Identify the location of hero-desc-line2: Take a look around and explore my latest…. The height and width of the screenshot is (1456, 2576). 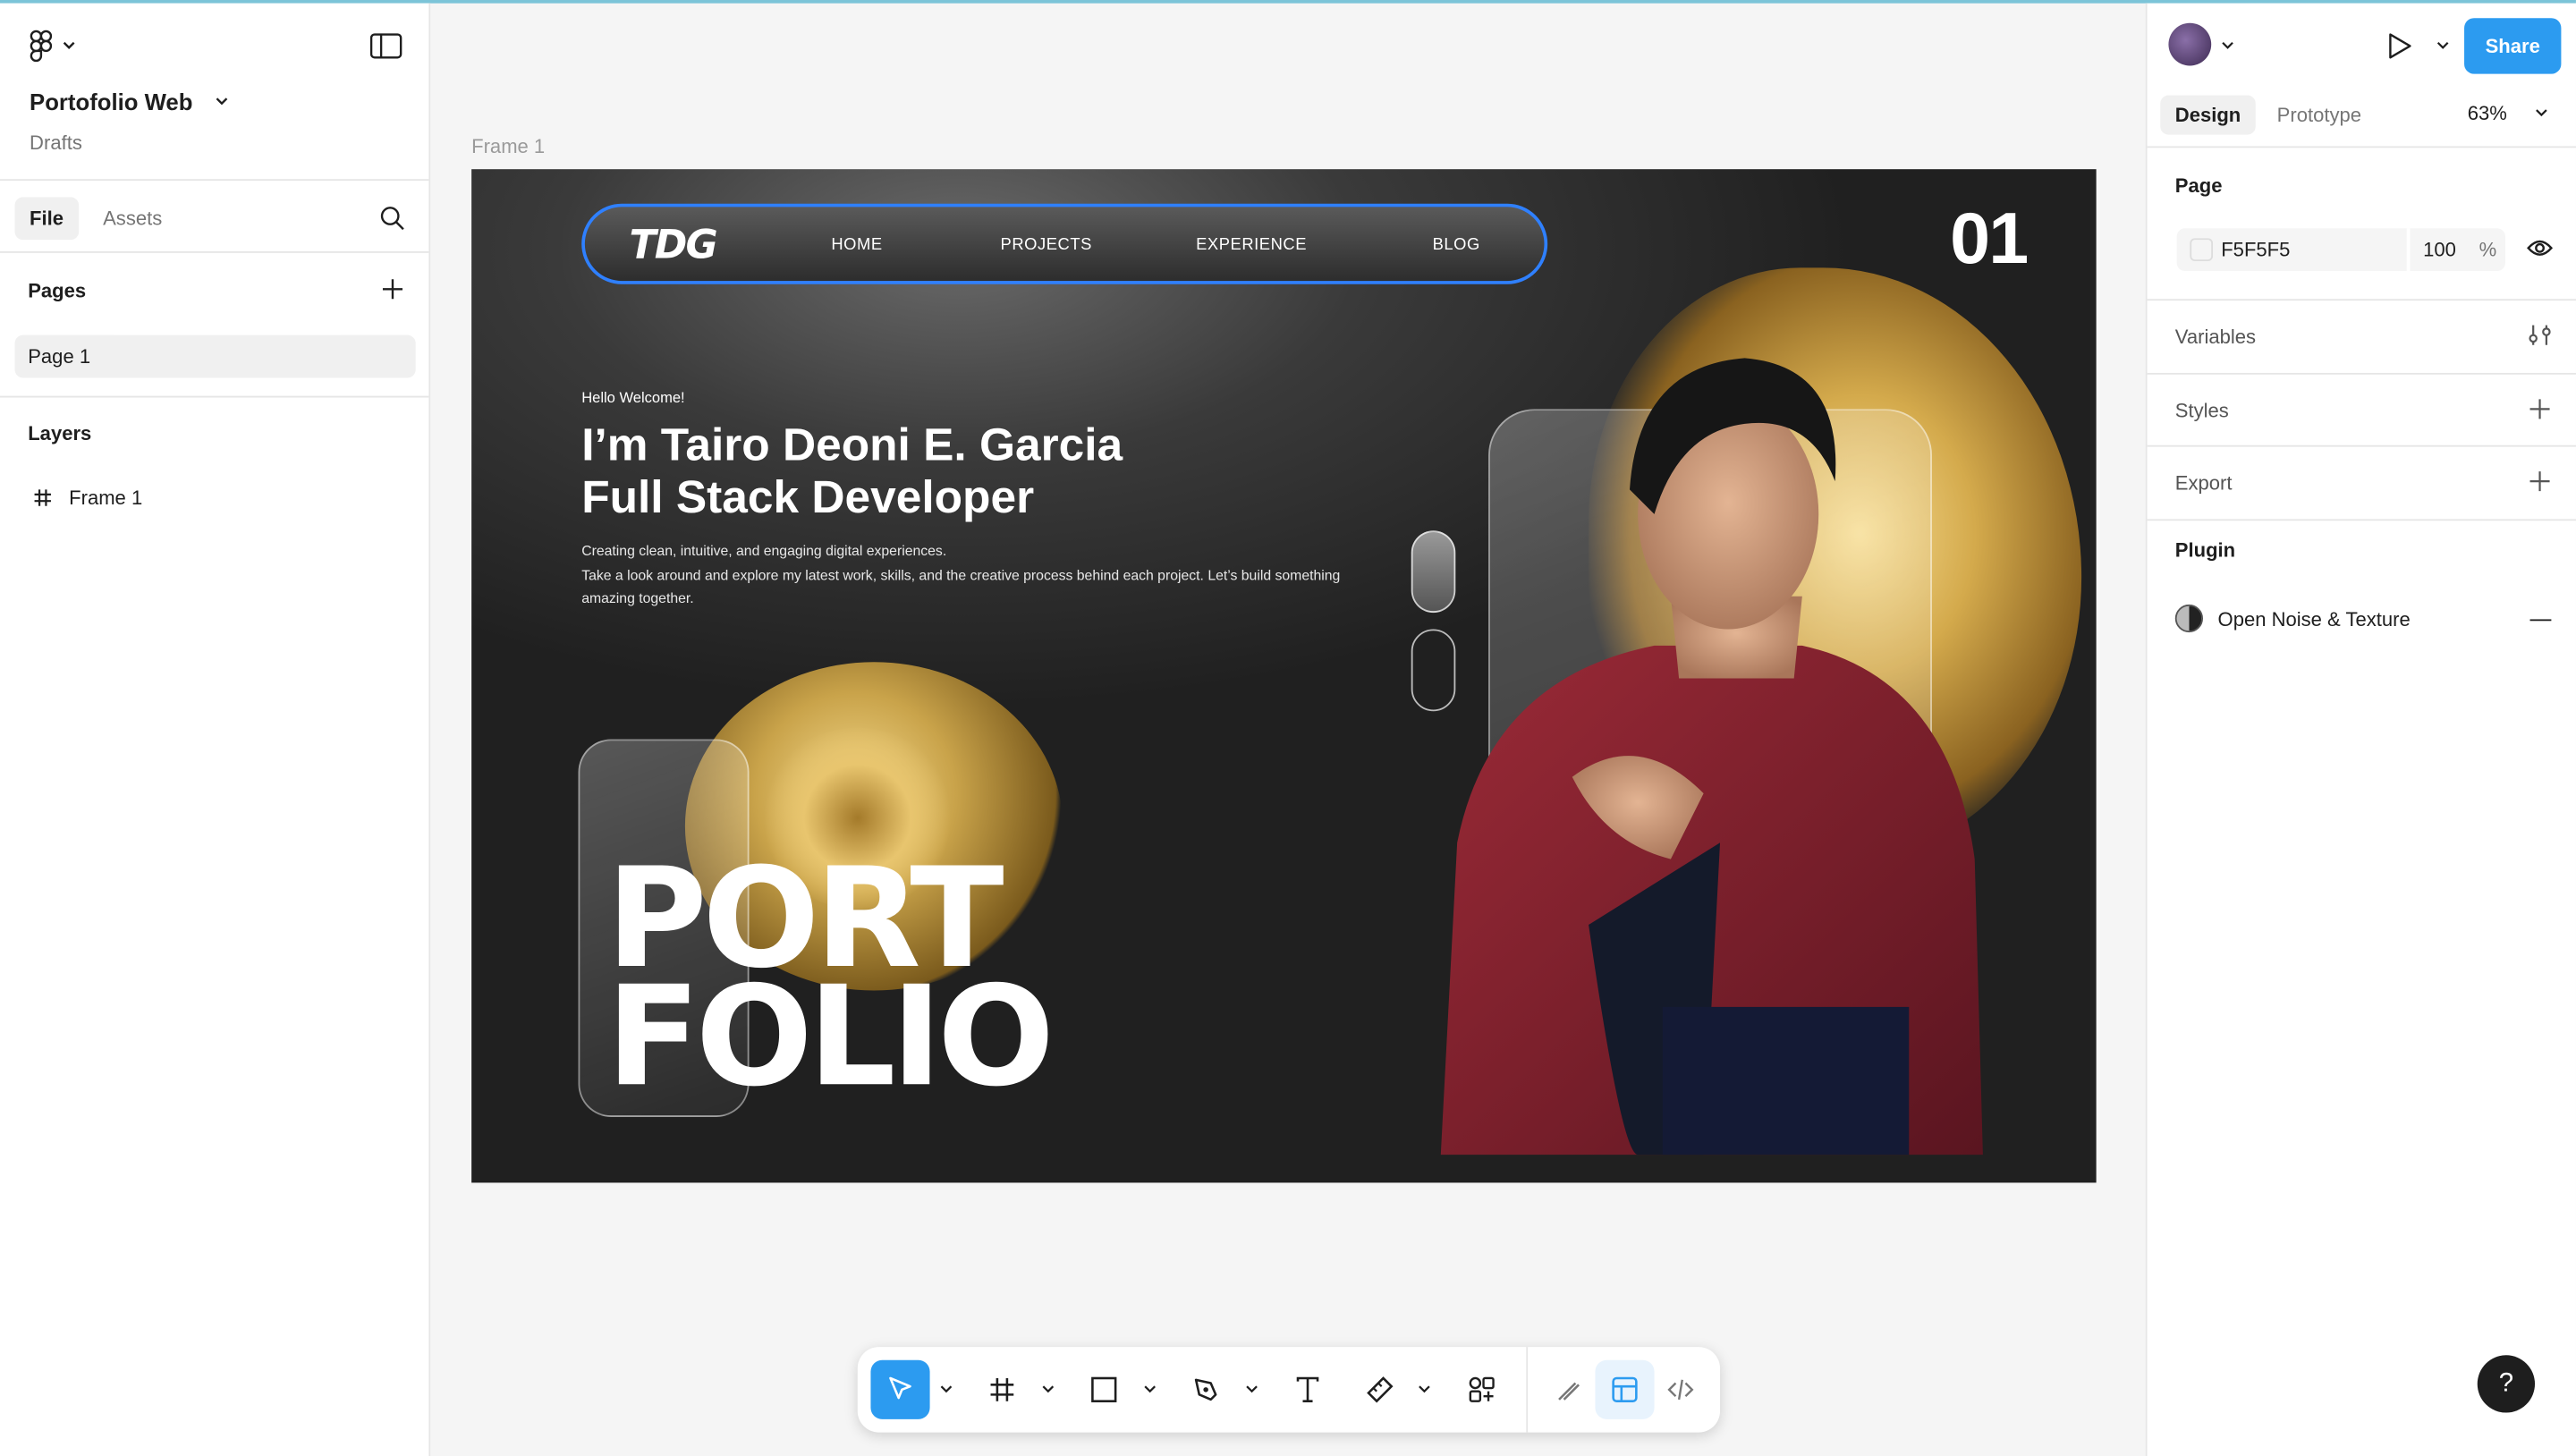
(961, 585).